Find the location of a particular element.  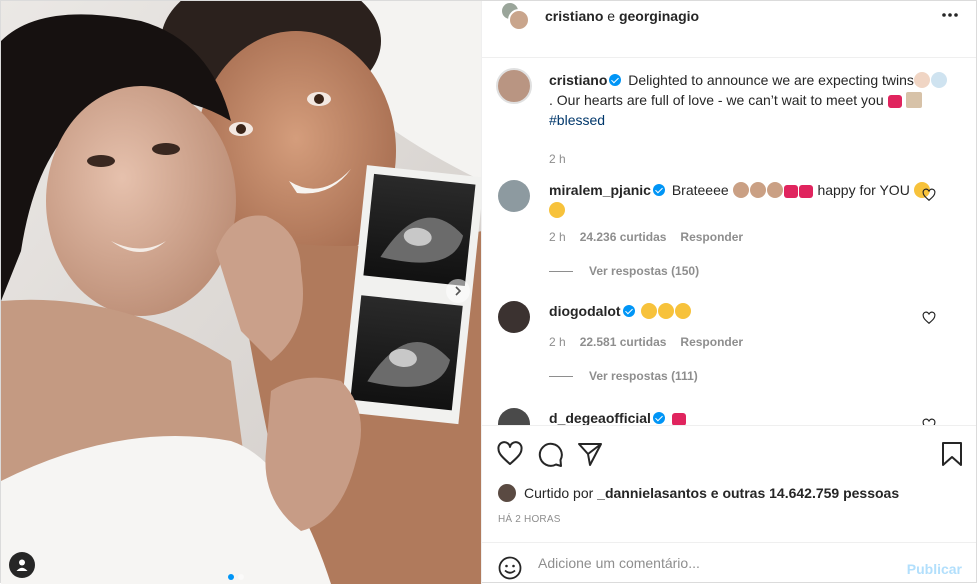

comment-username: d_degeaofficial is located at coordinates (600, 417).